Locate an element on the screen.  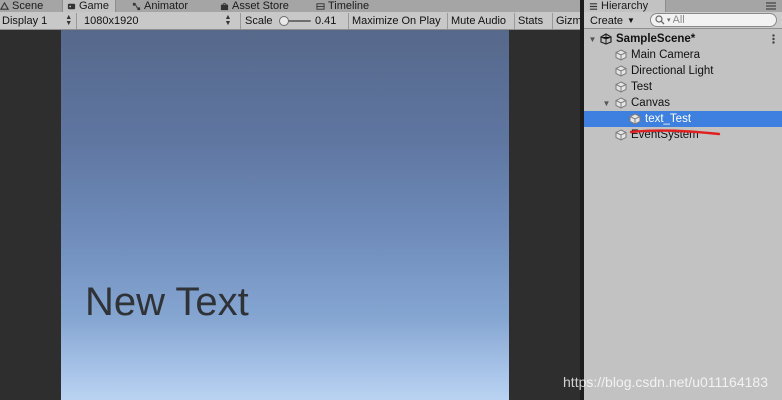
hierarchy-toolbar: Create ▼ ▾ is located at coordinates (683, 20).